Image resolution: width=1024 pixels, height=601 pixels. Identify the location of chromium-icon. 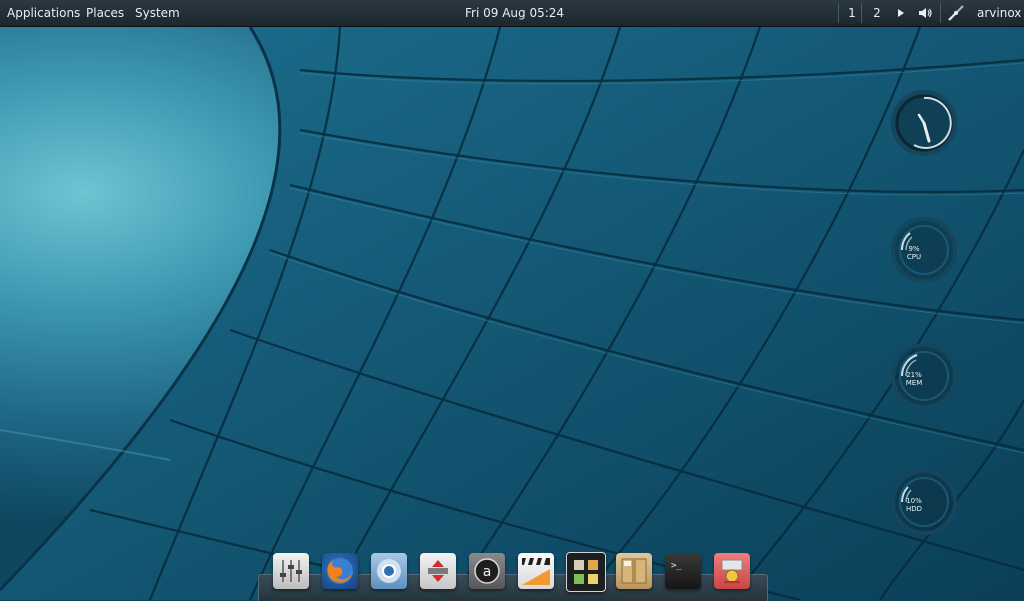
(389, 571).